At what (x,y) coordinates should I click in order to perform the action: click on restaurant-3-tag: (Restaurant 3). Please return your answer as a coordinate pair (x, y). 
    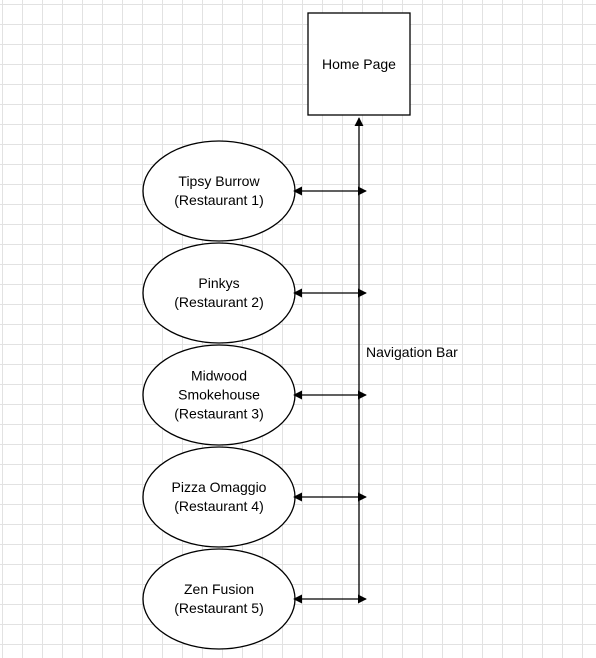
    Looking at the image, I should click on (219, 413).